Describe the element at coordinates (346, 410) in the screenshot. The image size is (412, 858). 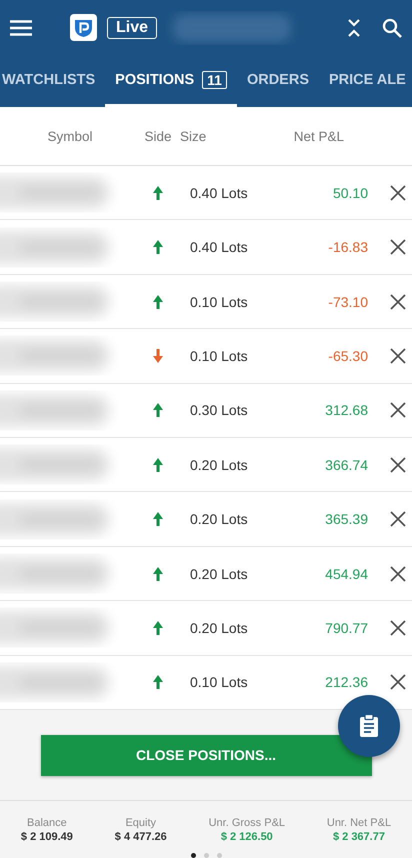
I see `net-pnl-cell-text: 312.68` at that location.